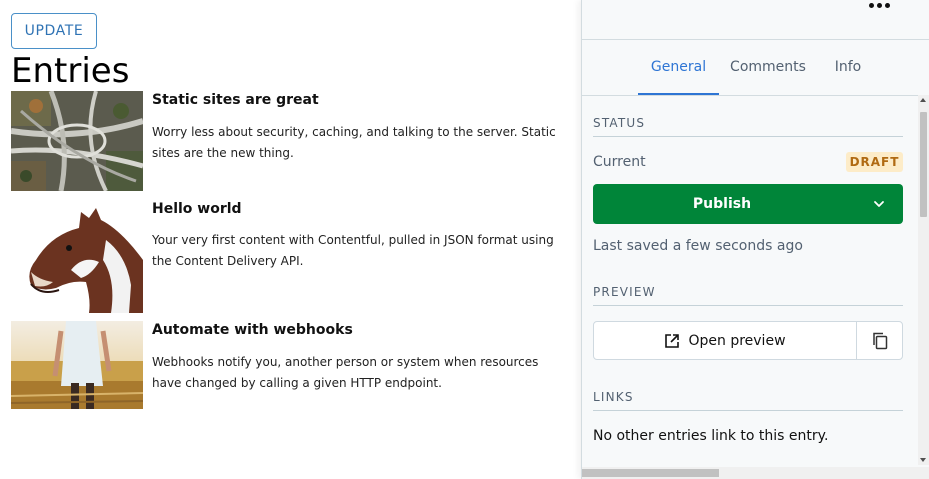 This screenshot has height=479, width=929. I want to click on external-link-icon, so click(672, 340).